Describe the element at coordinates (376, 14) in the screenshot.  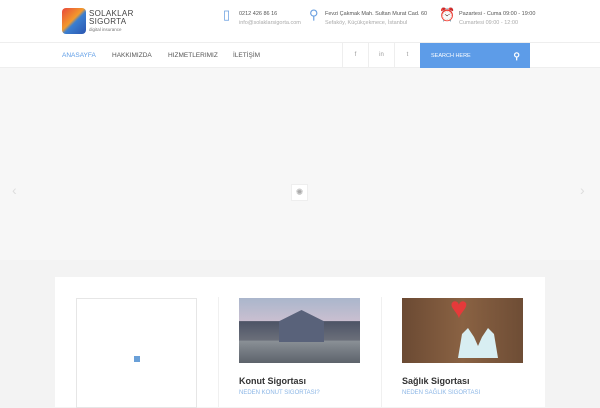
I see `address-line1: Fevzi Çakmak Mah. Sultan Murat Cad. 60` at that location.